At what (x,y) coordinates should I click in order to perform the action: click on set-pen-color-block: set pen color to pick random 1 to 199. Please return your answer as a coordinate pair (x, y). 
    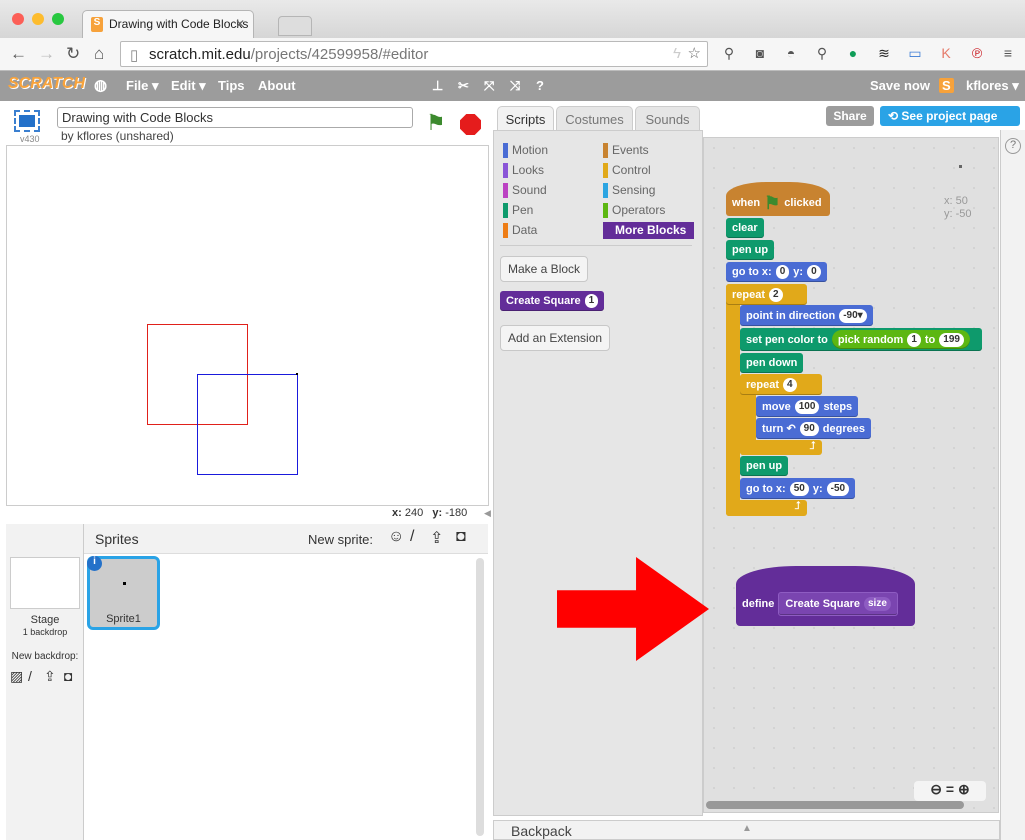
    Looking at the image, I should click on (861, 339).